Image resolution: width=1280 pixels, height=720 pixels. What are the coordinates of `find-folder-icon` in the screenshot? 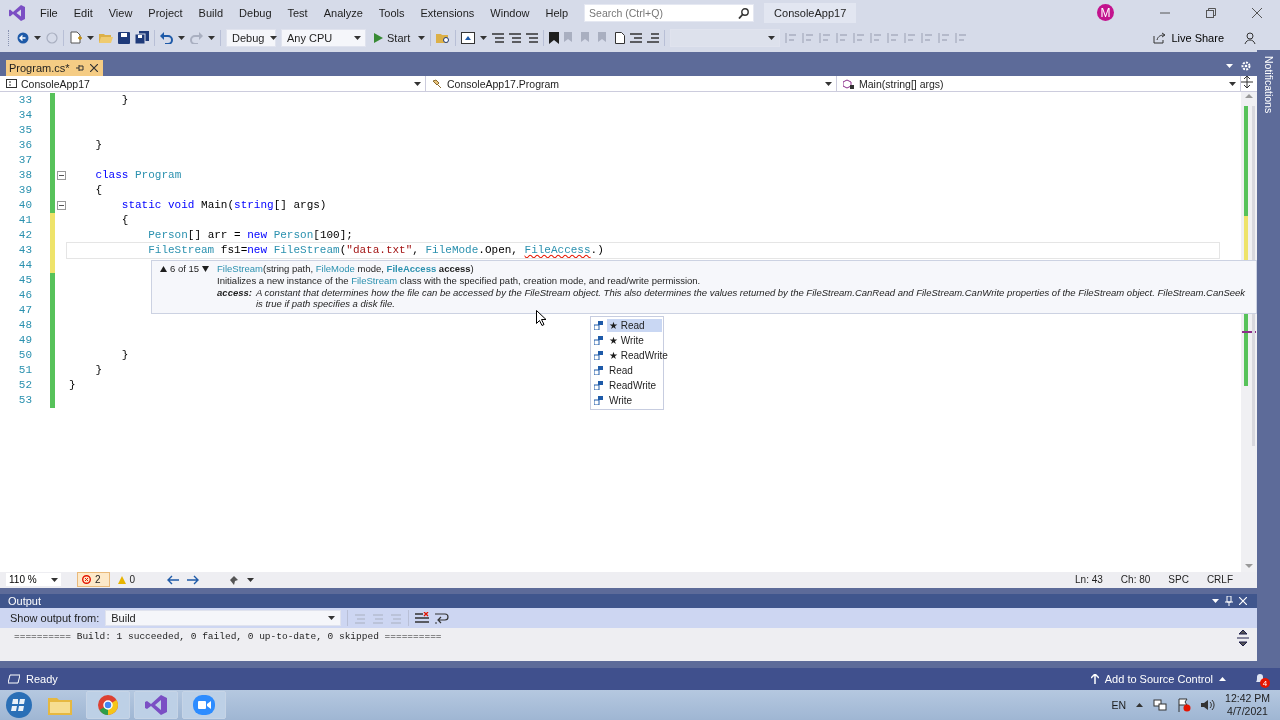 It's located at (443, 37).